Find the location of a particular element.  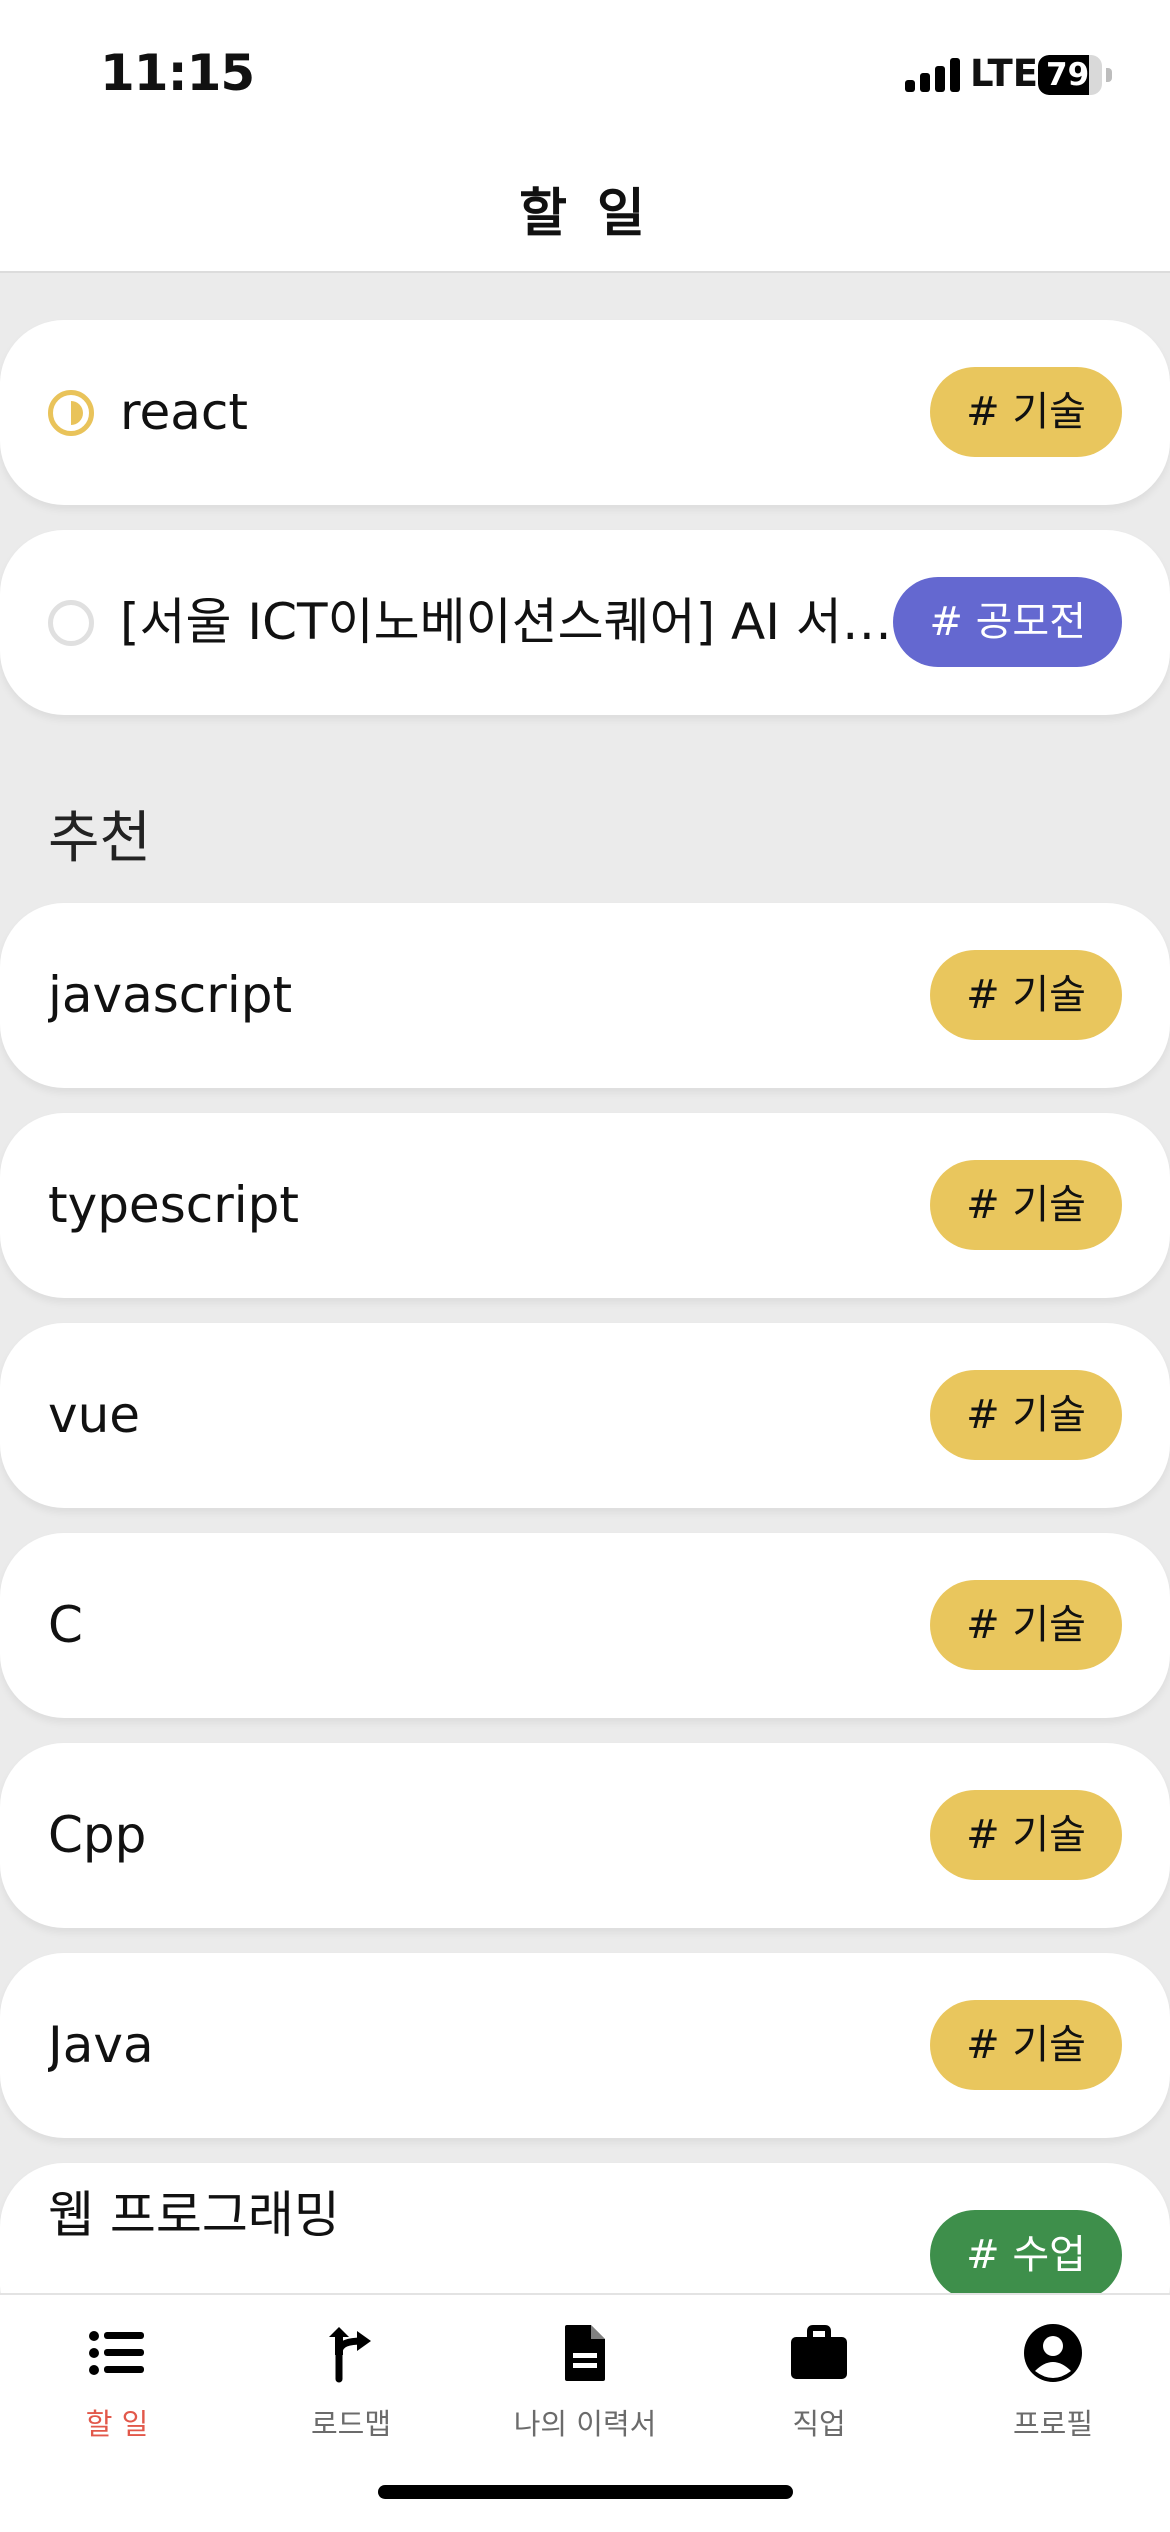

tab-resume: 나의 이력서 is located at coordinates (585, 2375).